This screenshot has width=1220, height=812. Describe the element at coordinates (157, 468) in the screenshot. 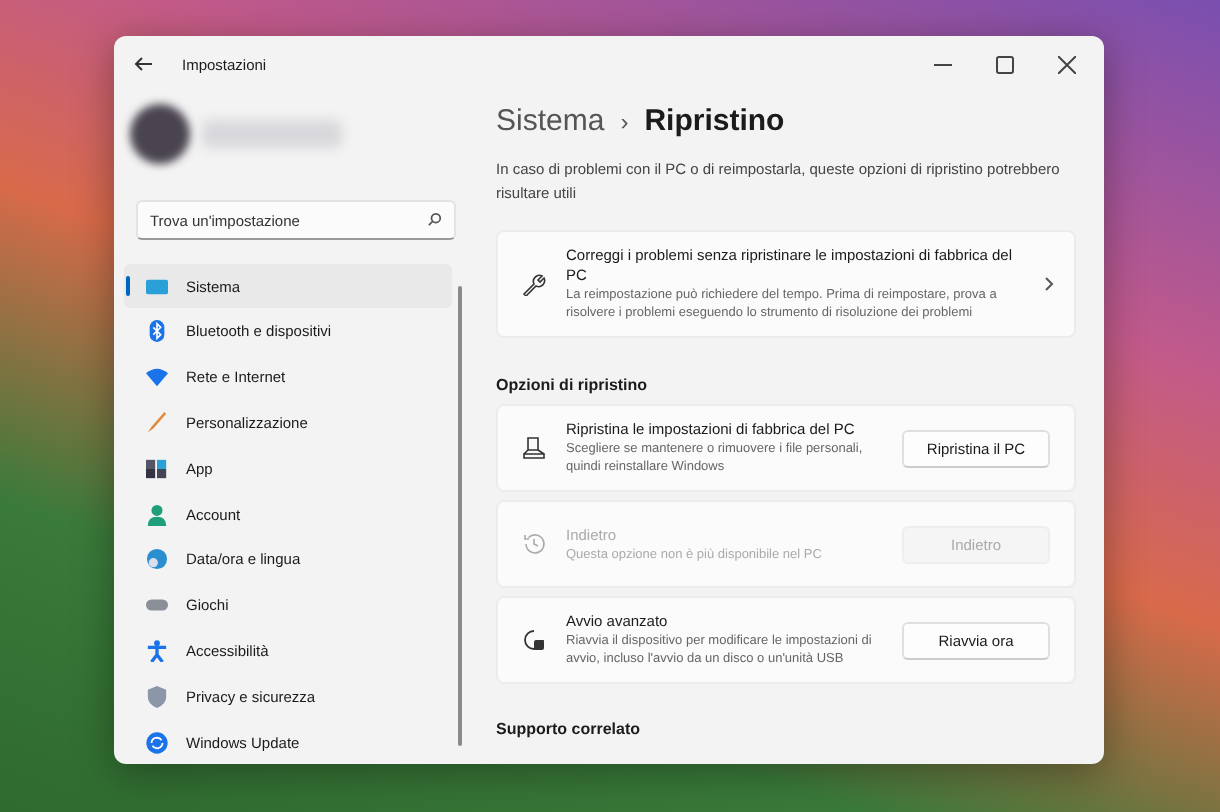

I see `apps-icon` at that location.